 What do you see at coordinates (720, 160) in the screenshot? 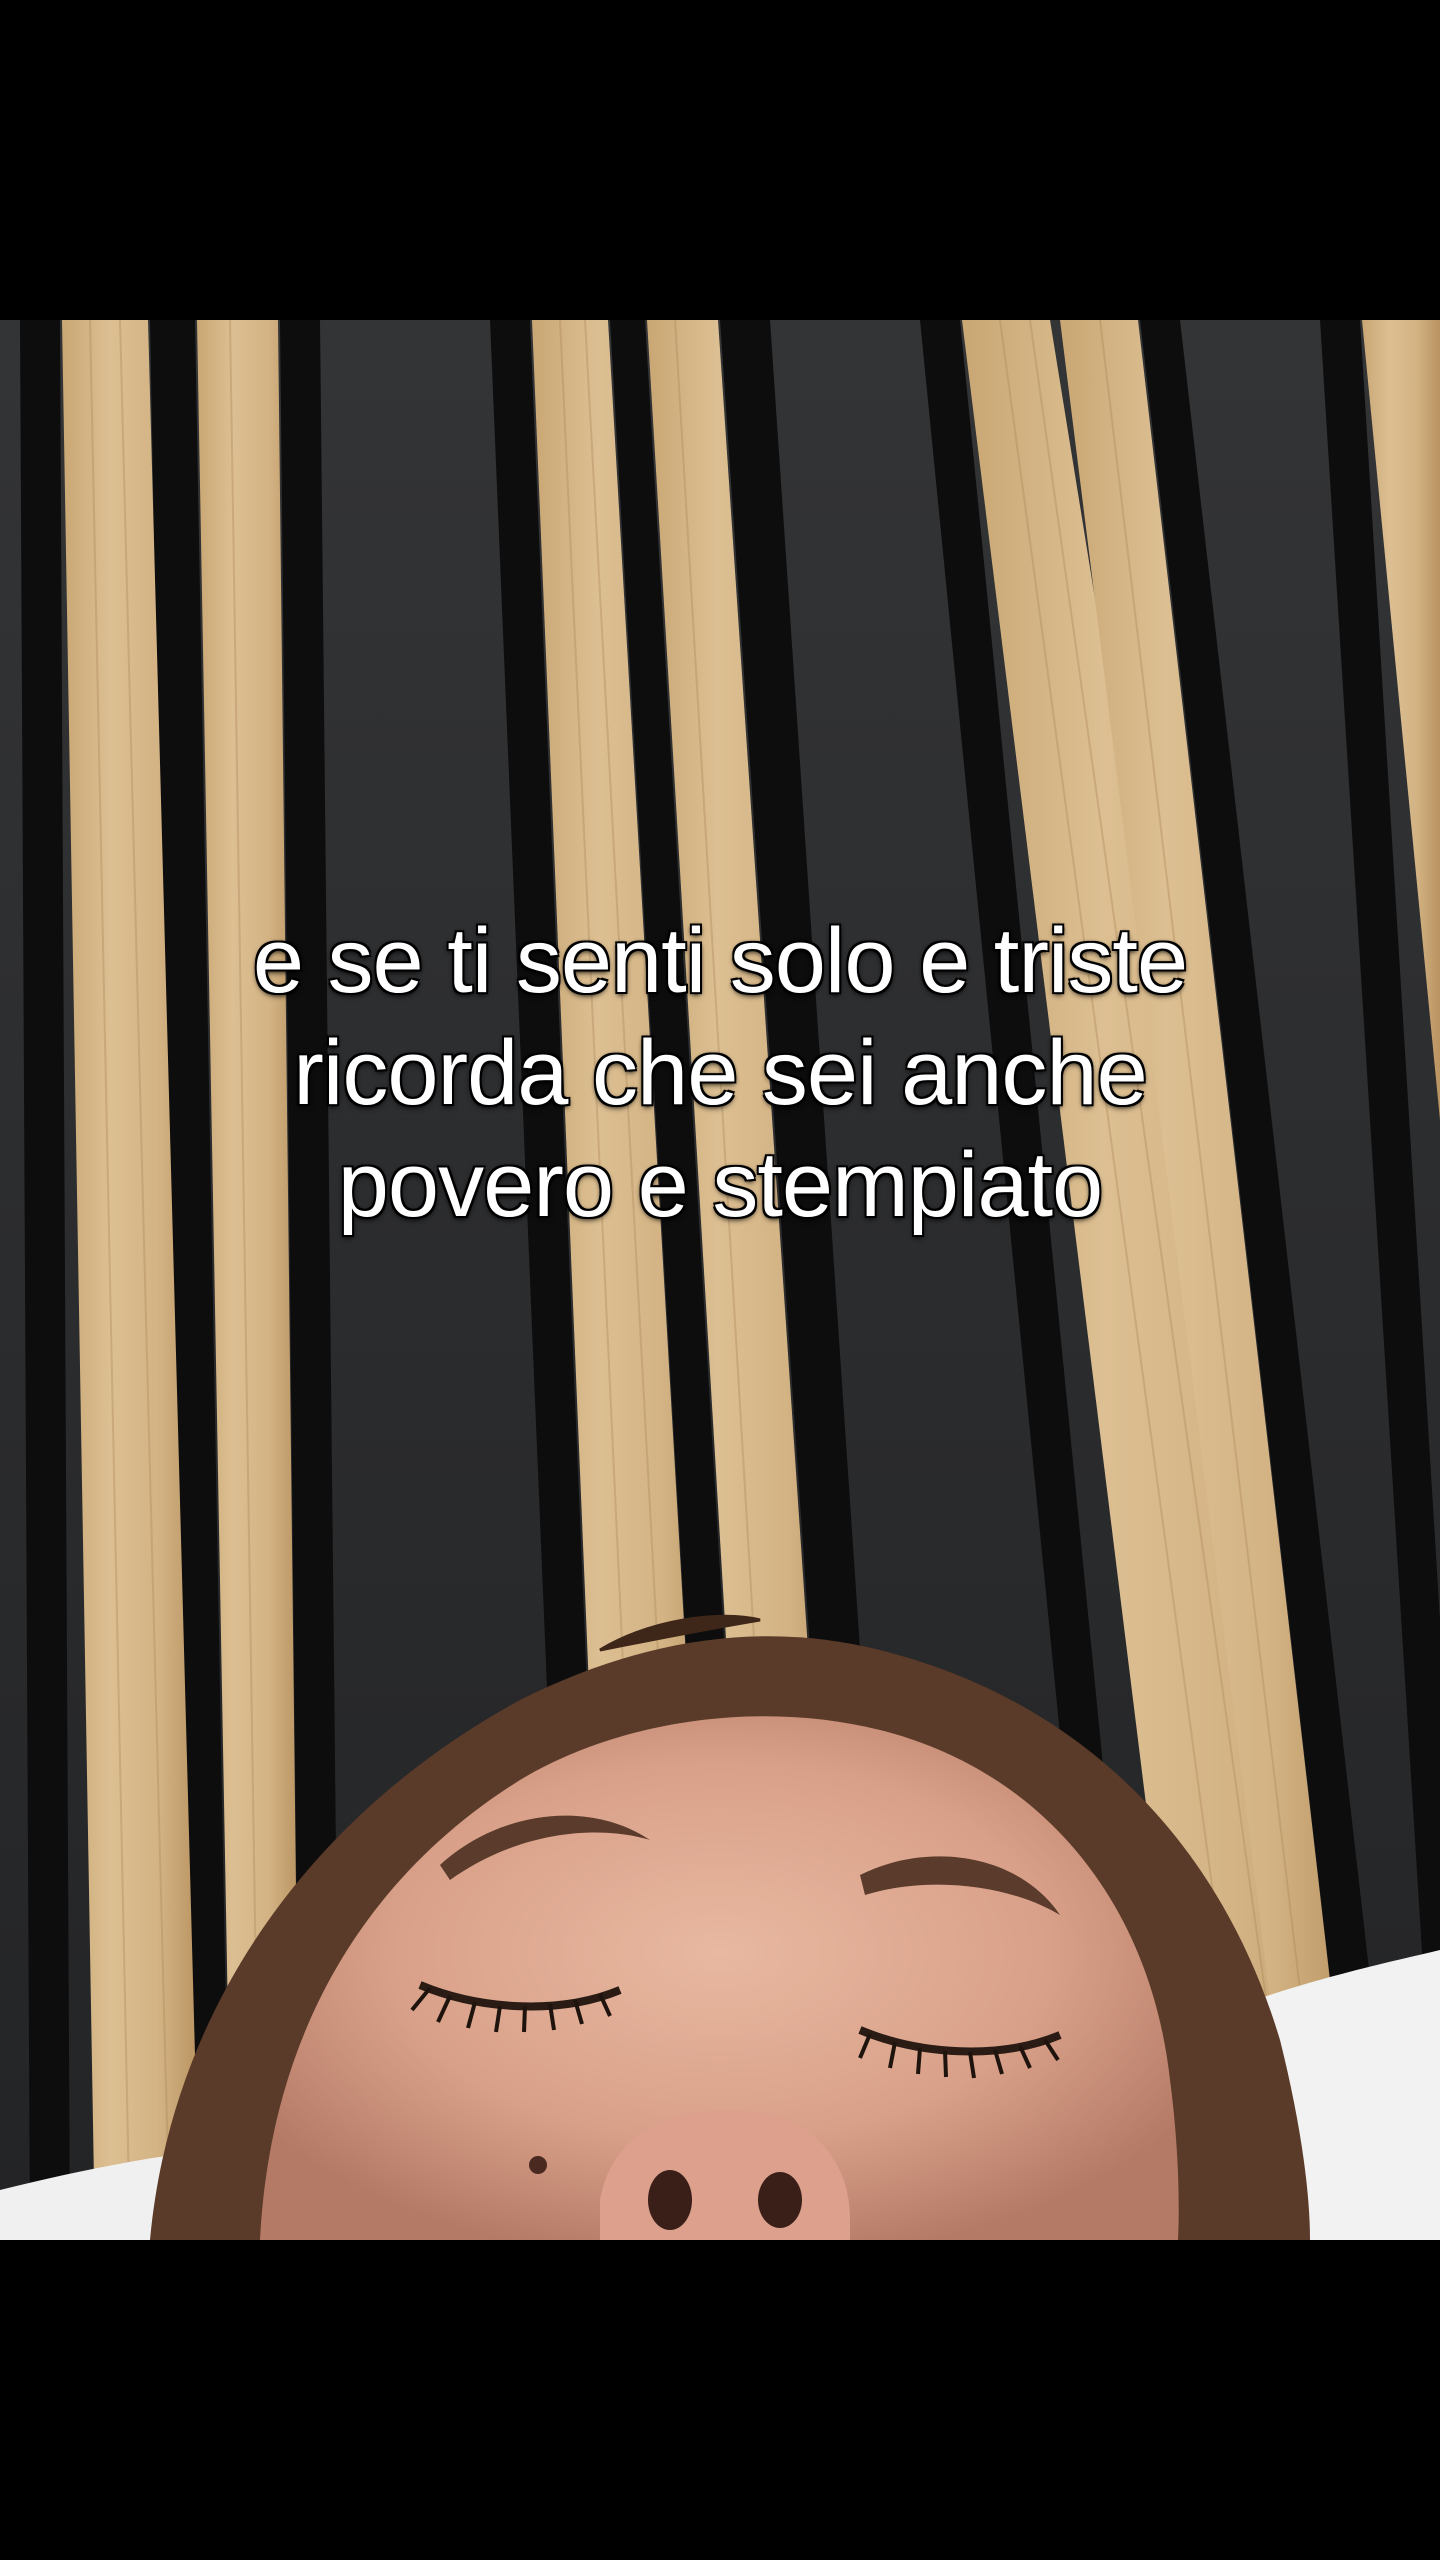
I see `letterbox-top` at bounding box center [720, 160].